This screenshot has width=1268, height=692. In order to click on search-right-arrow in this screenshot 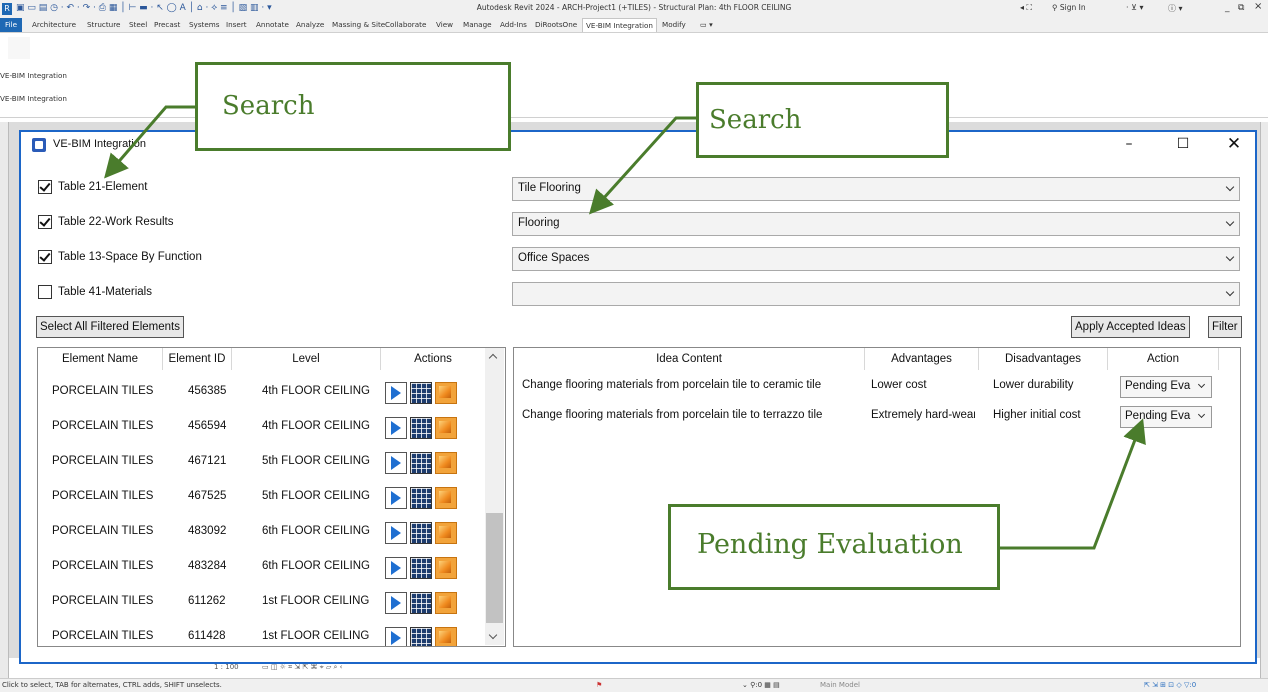, I will do `click(642, 165)`.